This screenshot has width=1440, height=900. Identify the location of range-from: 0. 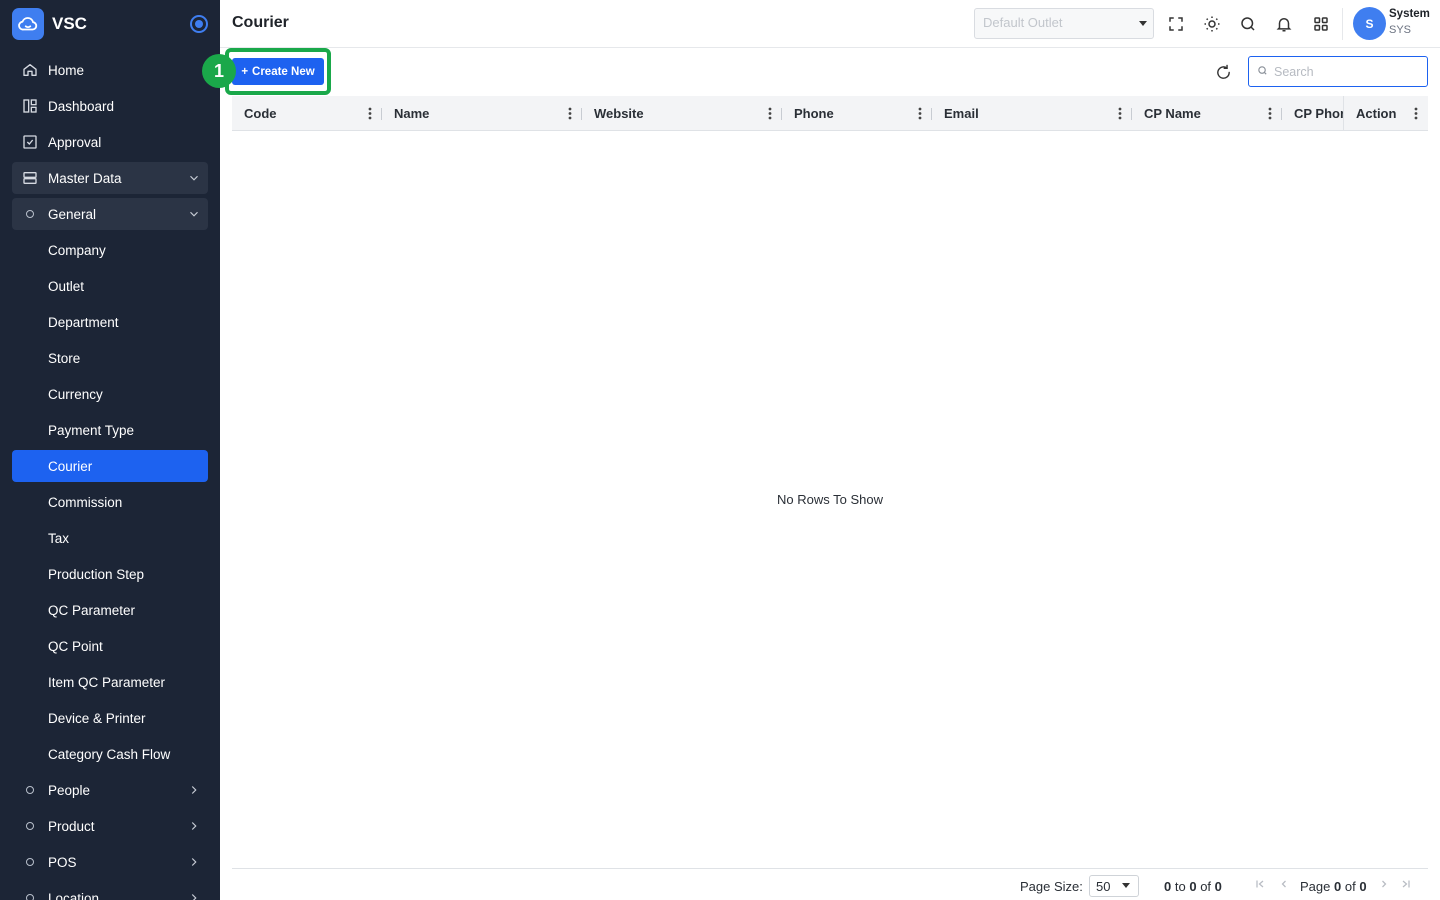
(1168, 886).